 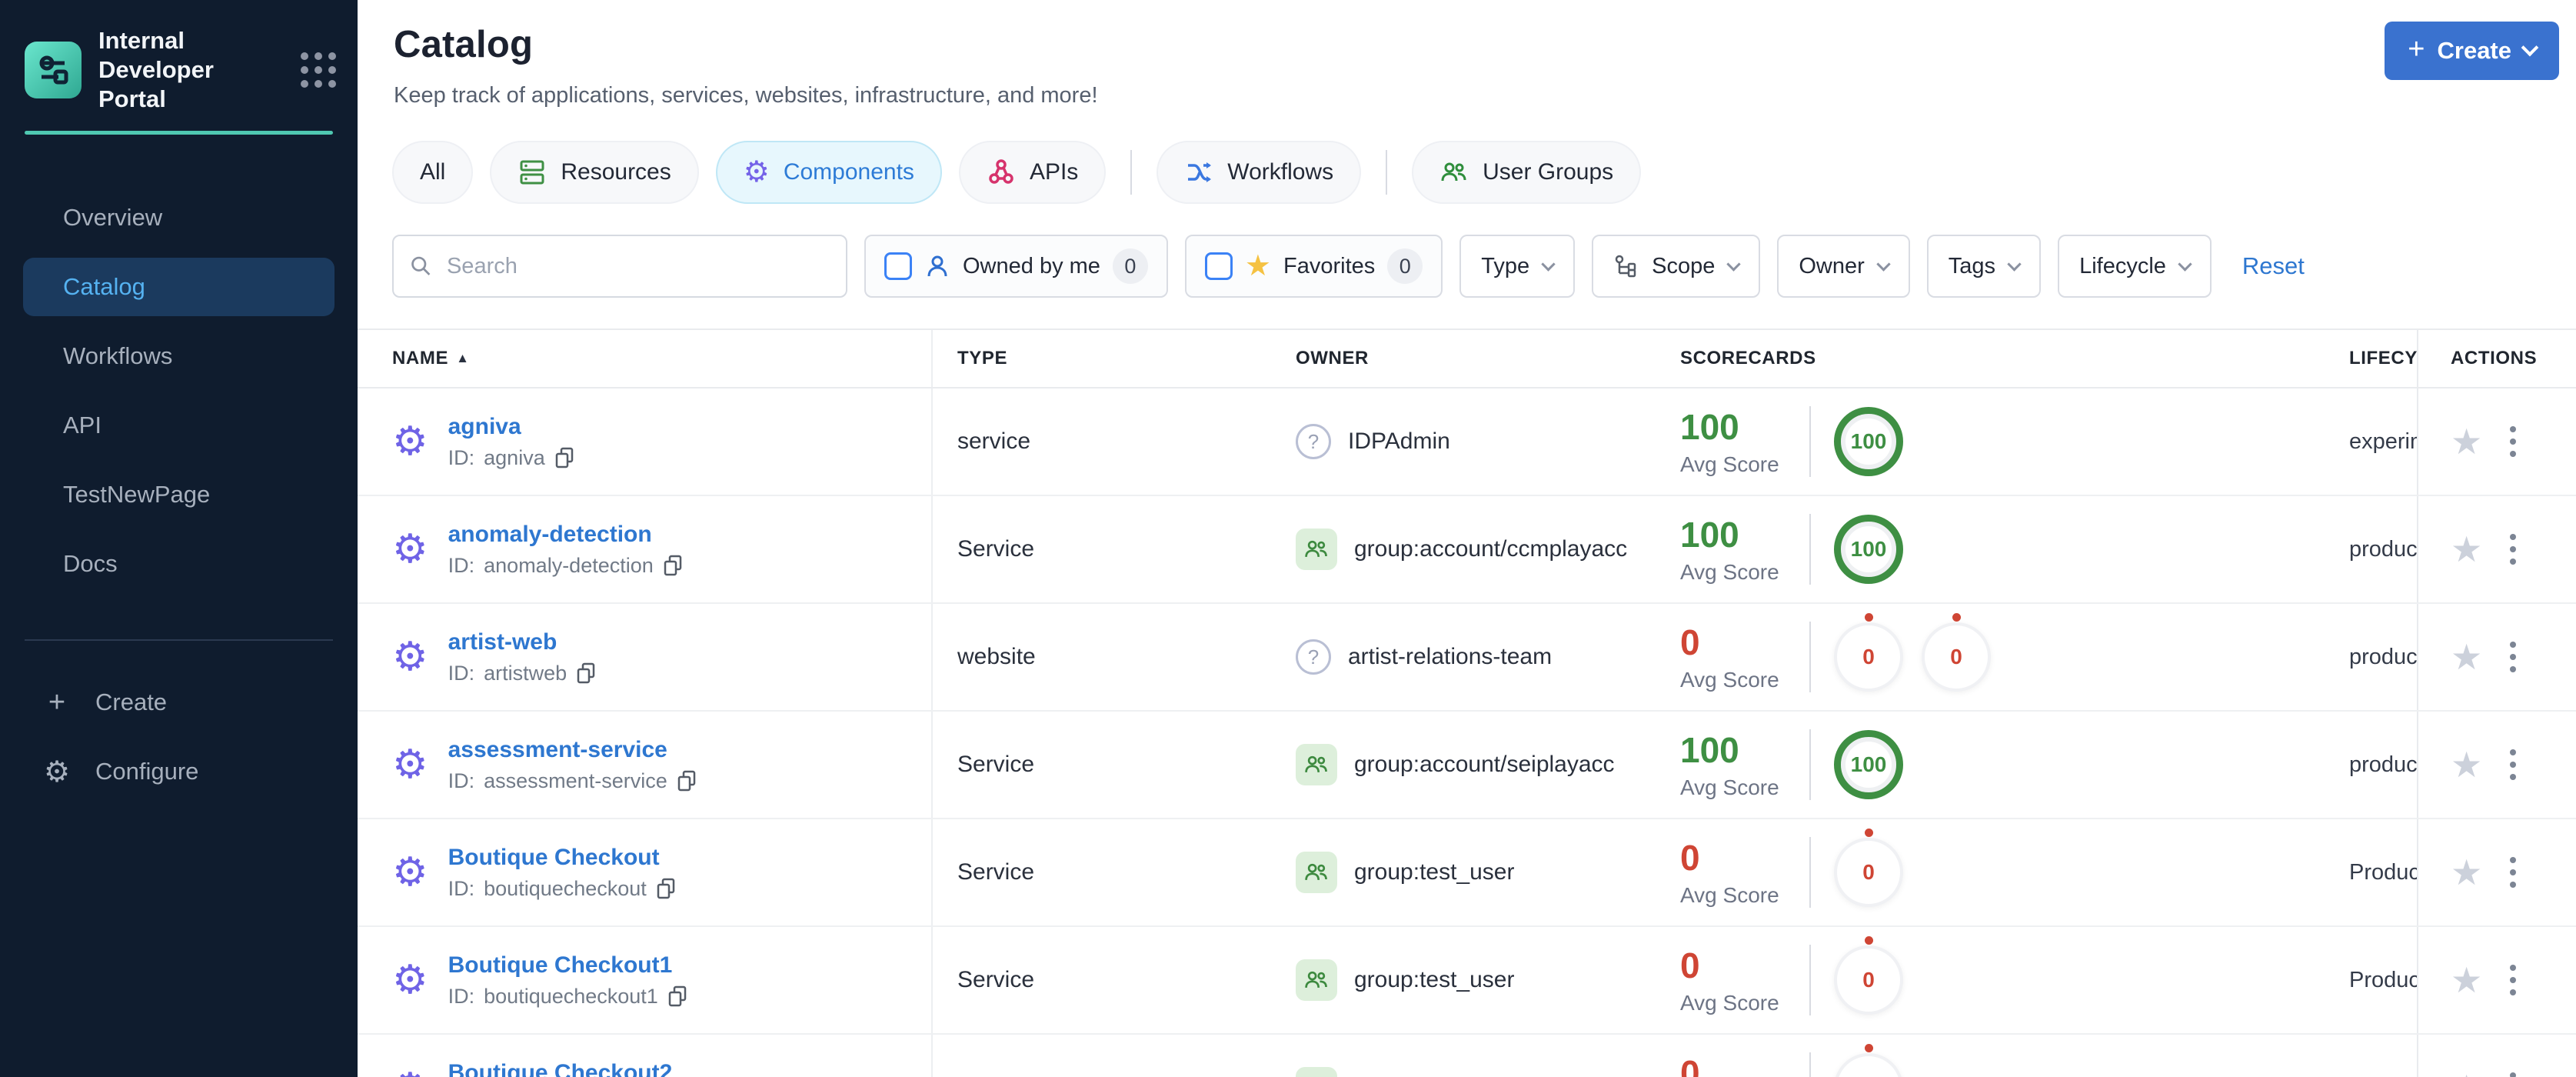 I want to click on sidebar-create-button: + Create, so click(x=178, y=702).